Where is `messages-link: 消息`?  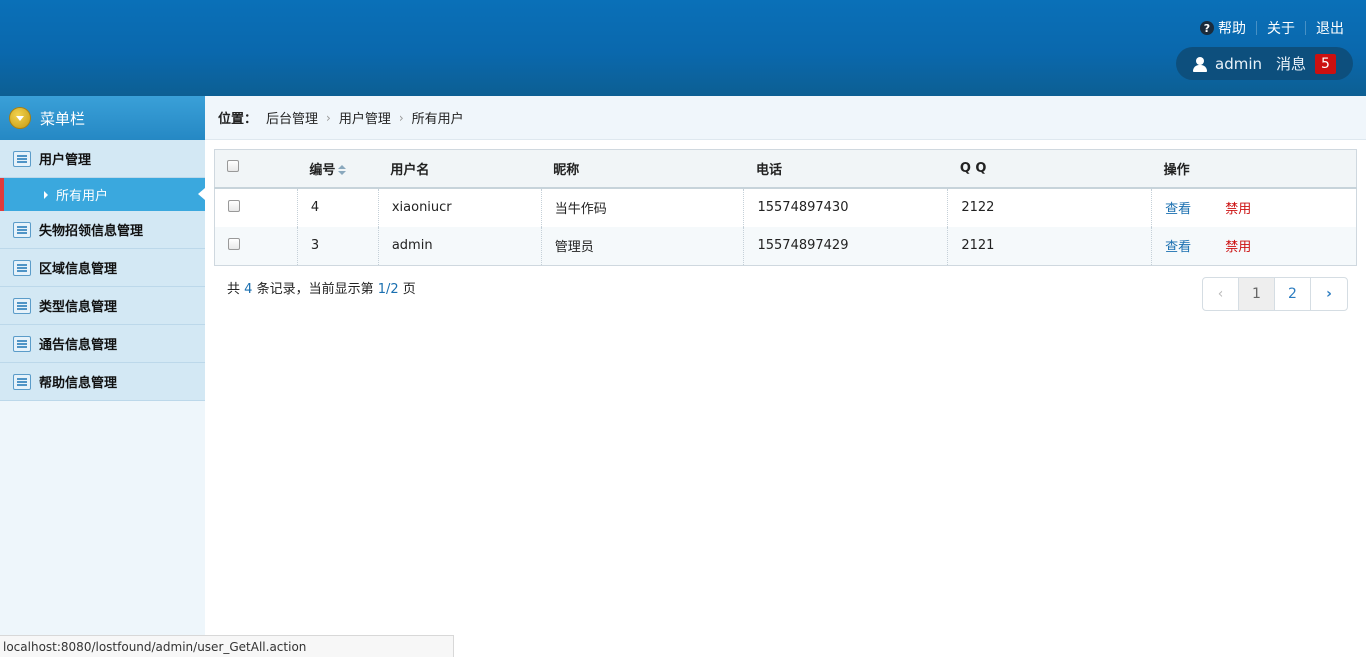 messages-link: 消息 is located at coordinates (1291, 63).